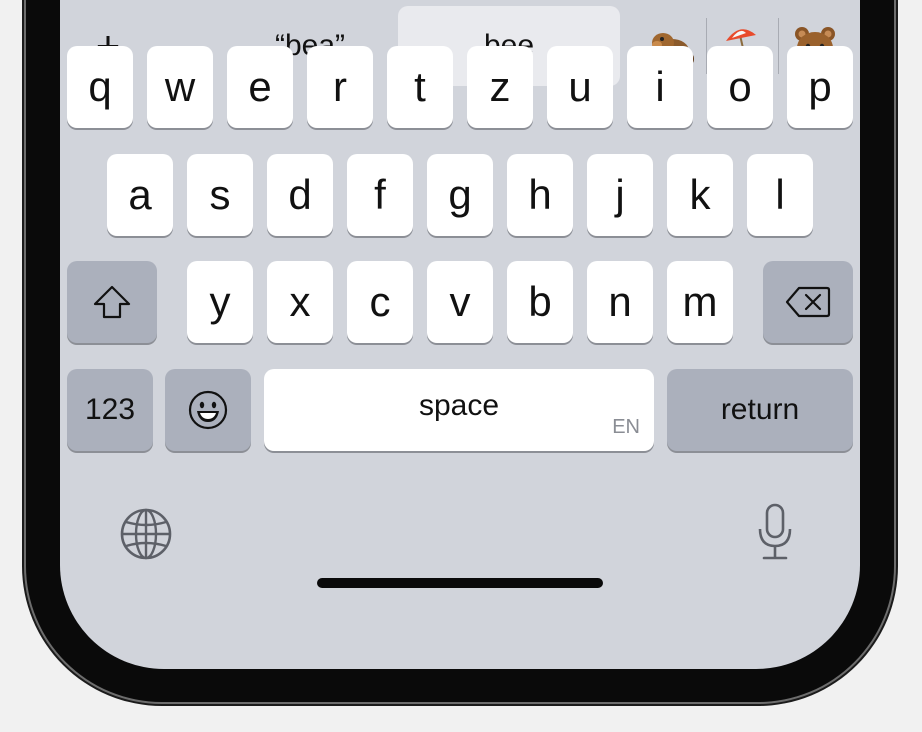  Describe the element at coordinates (700, 195) in the screenshot. I see `key-k: k` at that location.